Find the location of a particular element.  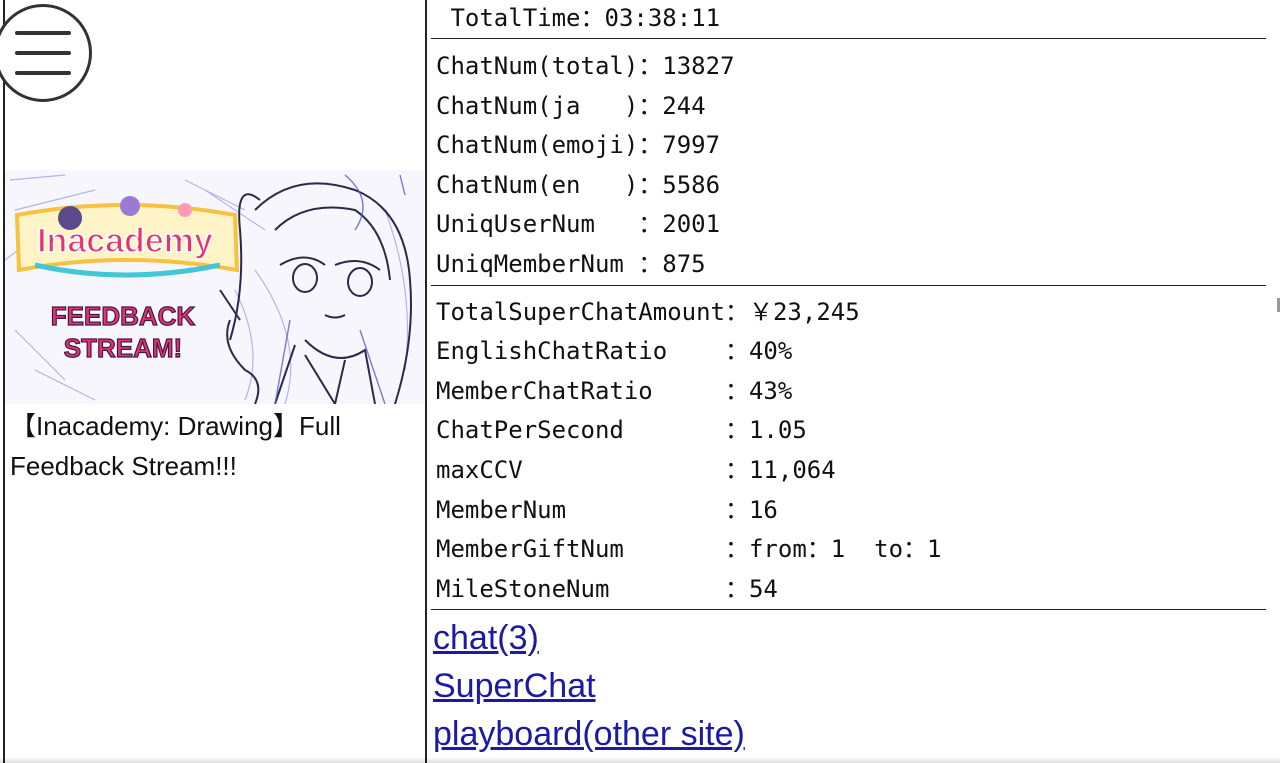

svg-text: STREAM! is located at coordinates (123, 348).